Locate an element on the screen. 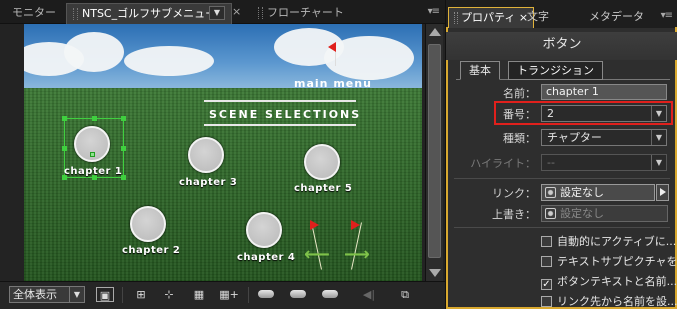 This screenshot has width=677, height=309. tab-menu: NTSC_ゴルフサブメニュー is located at coordinates (149, 13).